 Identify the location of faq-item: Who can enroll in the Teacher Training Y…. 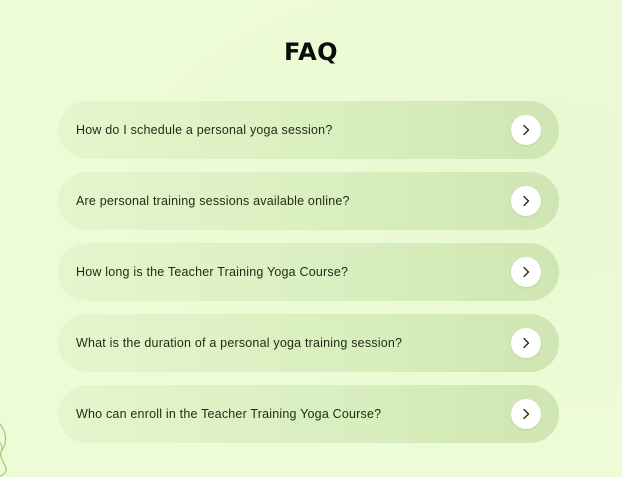
(308, 414).